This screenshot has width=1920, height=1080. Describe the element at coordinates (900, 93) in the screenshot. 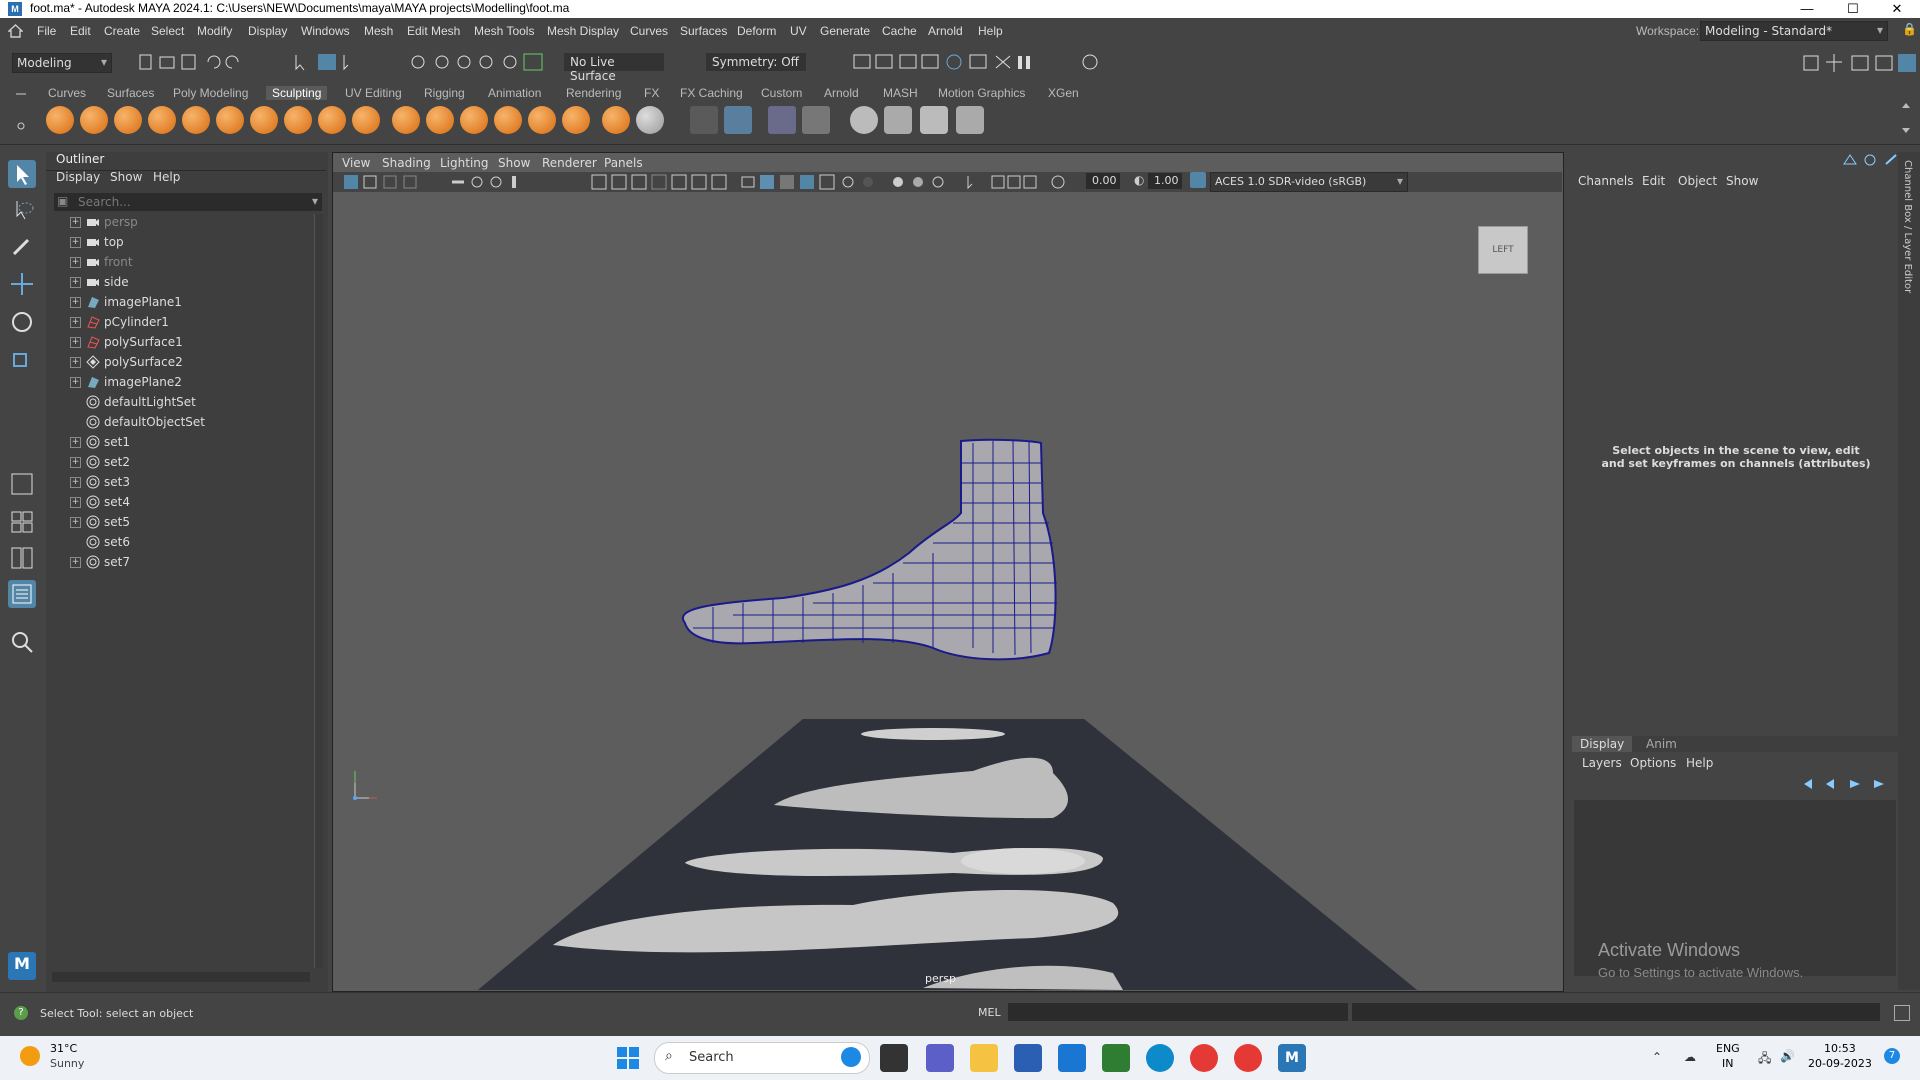

I see `shelf-tab-mash: MASH` at that location.